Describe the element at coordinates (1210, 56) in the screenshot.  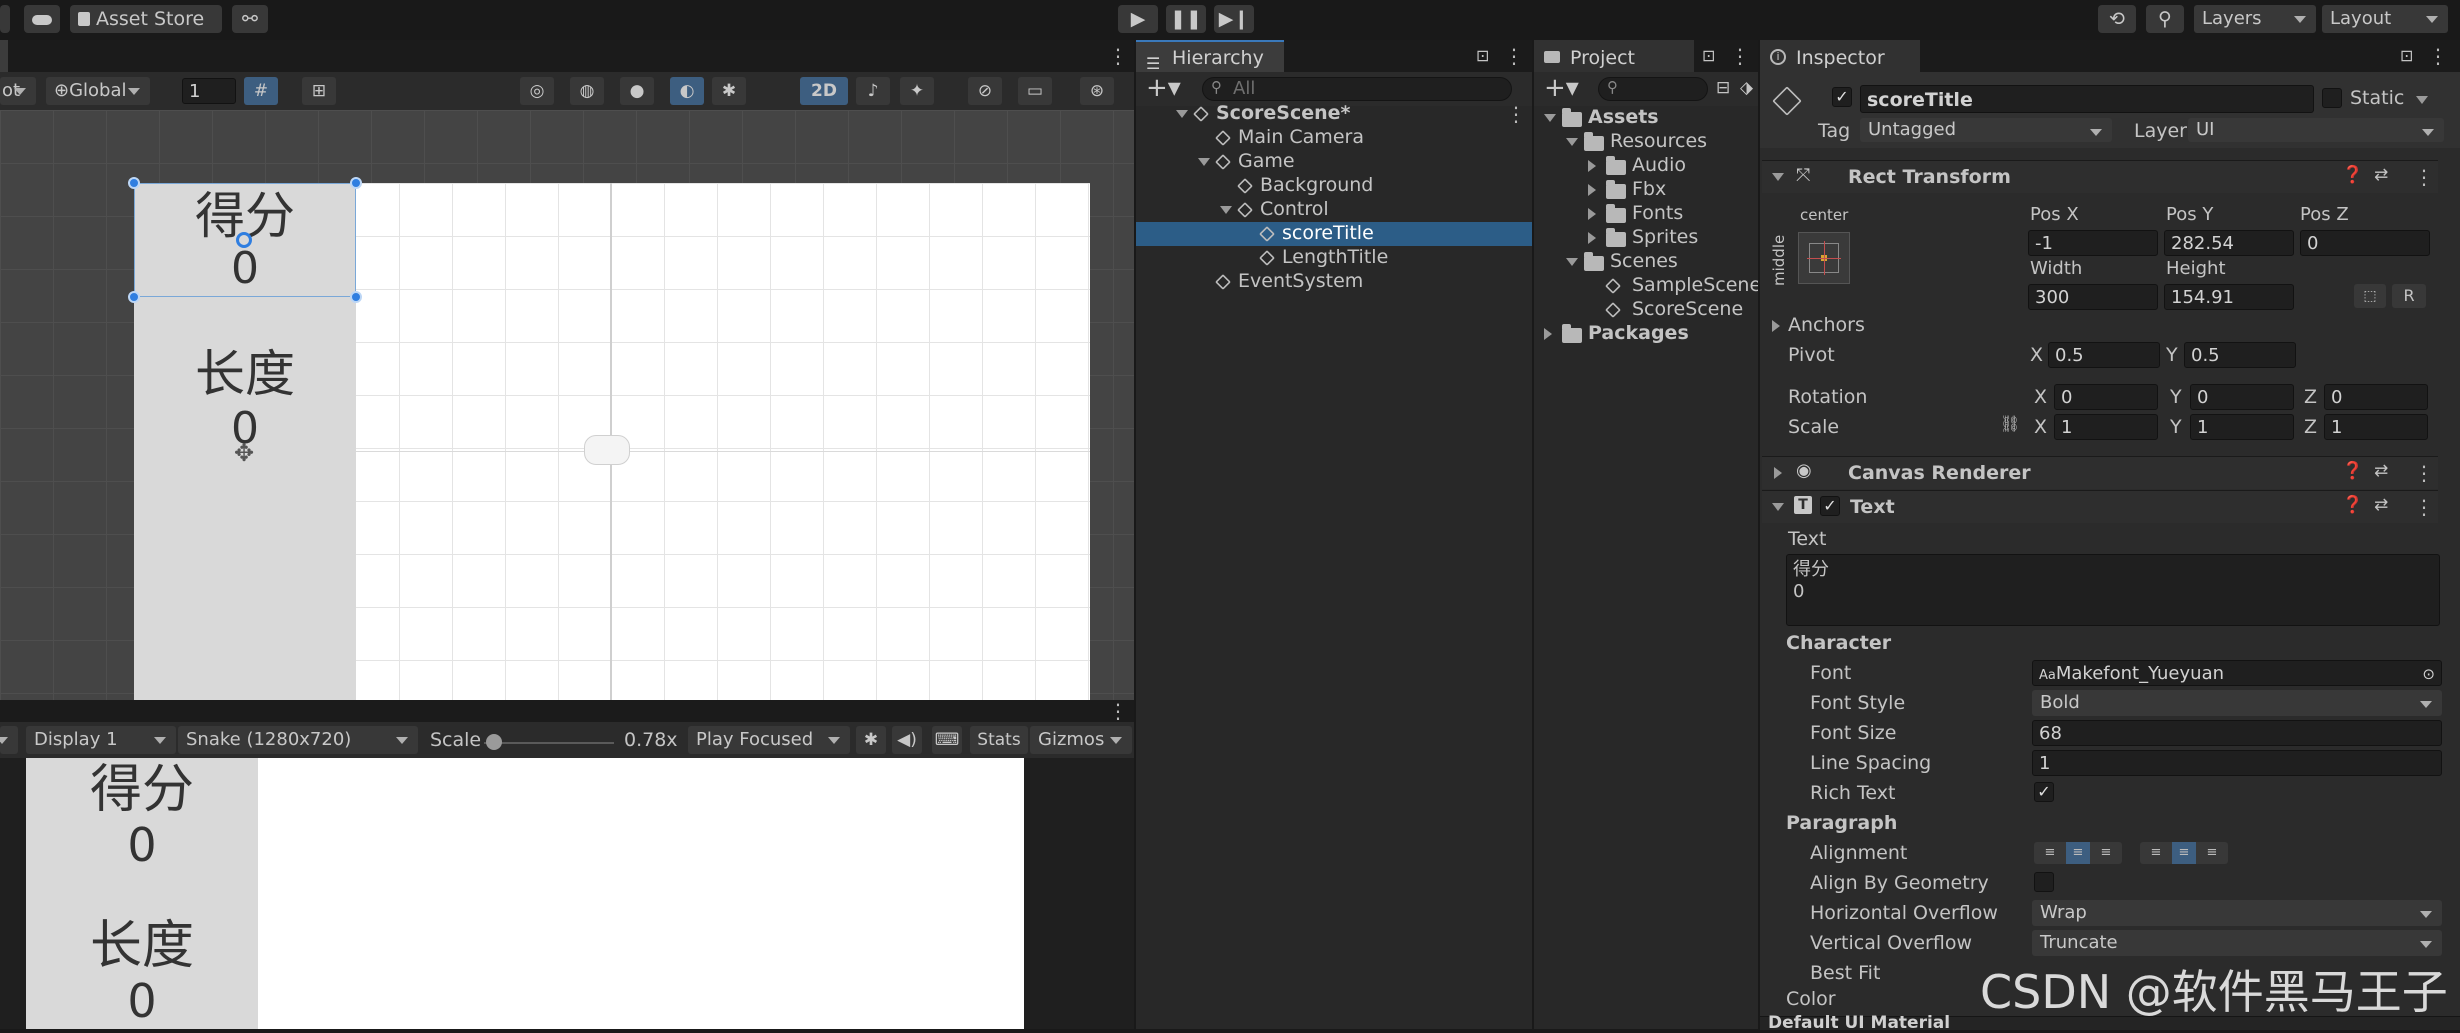
I see `tab-hierarchy: ☰ Hierarchy` at that location.